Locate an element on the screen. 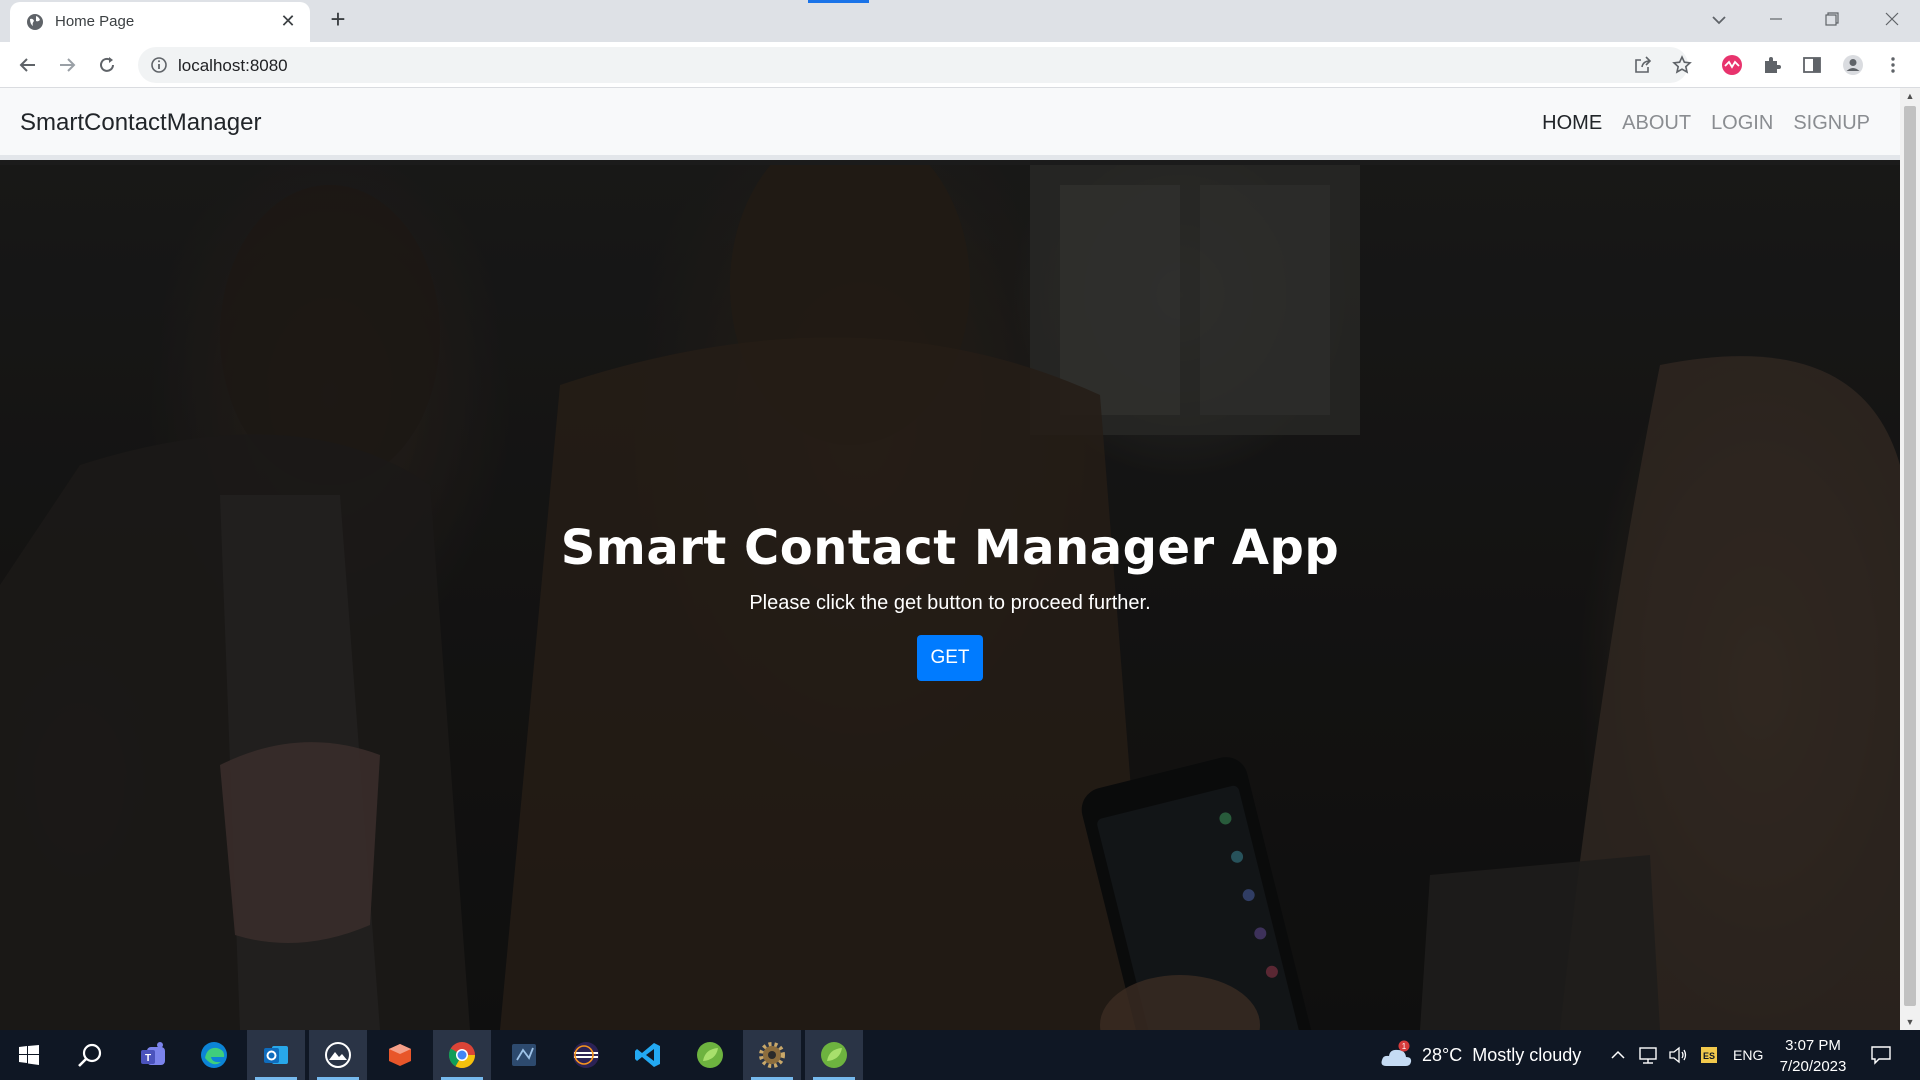  side-panel-button is located at coordinates (1812, 65).